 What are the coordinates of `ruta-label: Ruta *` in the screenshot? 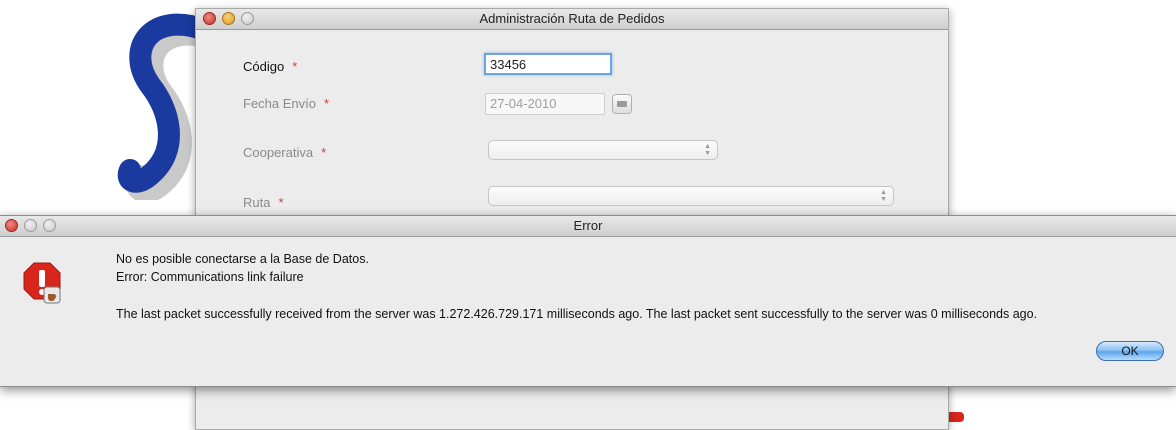 It's located at (263, 202).